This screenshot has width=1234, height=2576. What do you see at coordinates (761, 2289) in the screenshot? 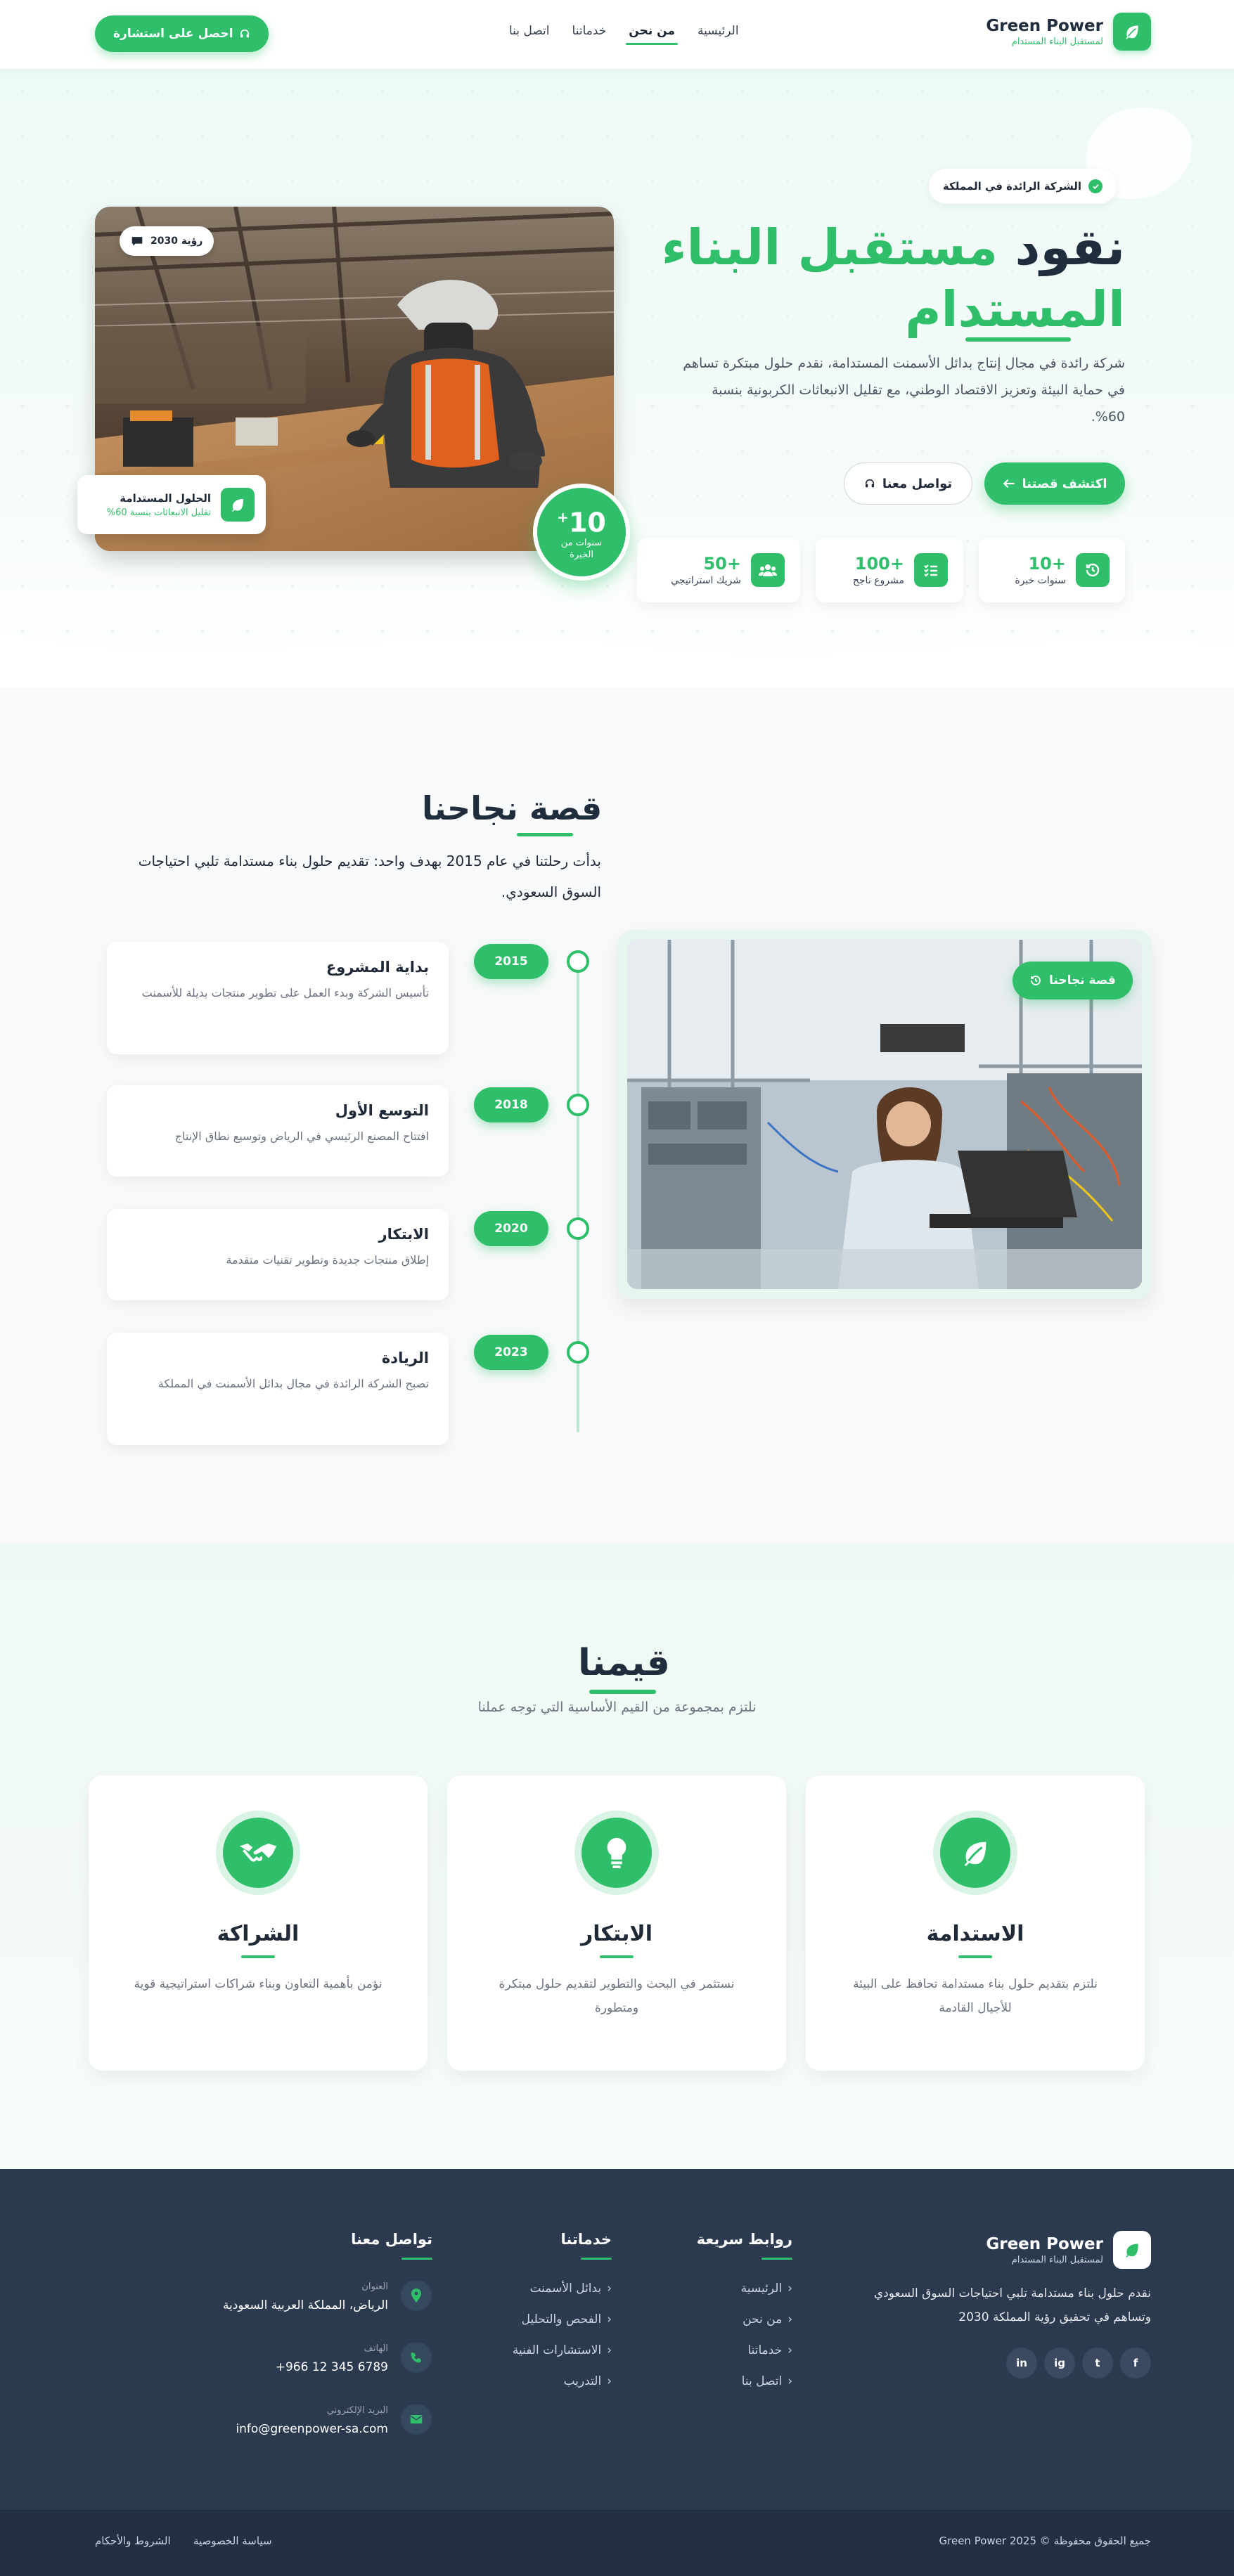
I see `footer-link-label: الرئيسية` at bounding box center [761, 2289].